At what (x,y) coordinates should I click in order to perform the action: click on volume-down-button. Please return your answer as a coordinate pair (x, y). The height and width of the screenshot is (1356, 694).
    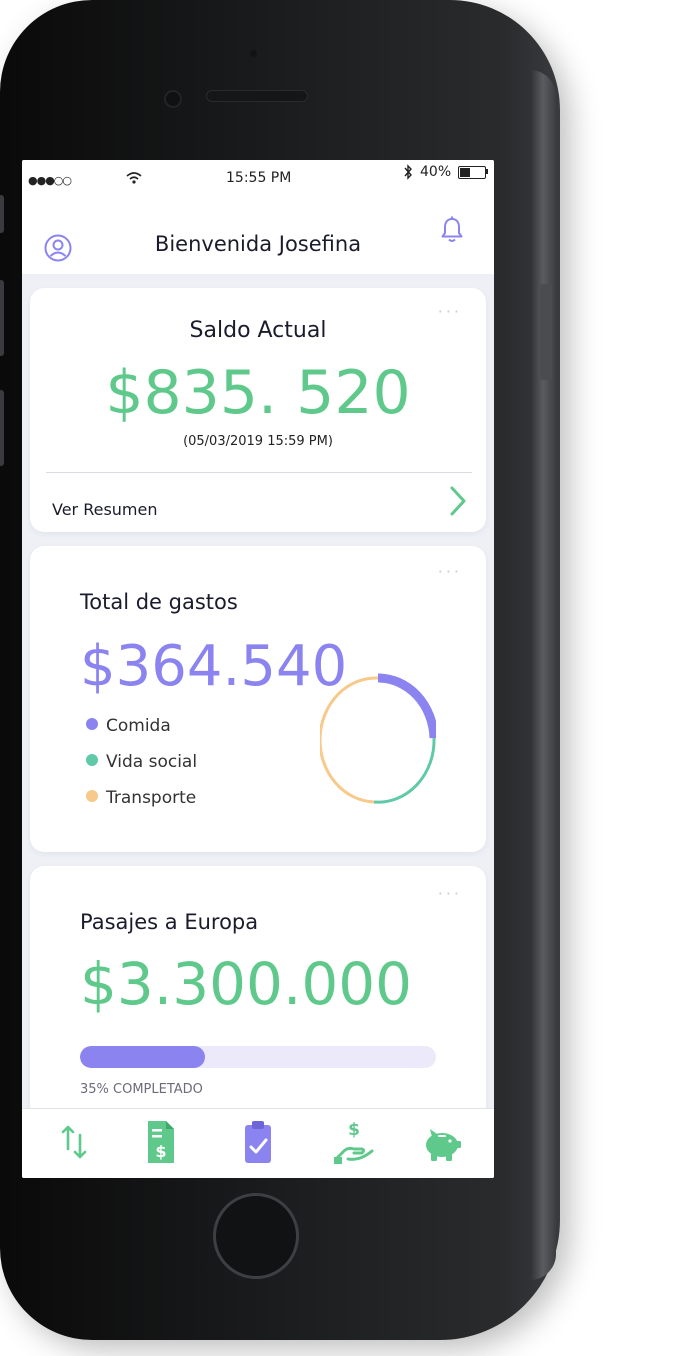
    Looking at the image, I should click on (2, 428).